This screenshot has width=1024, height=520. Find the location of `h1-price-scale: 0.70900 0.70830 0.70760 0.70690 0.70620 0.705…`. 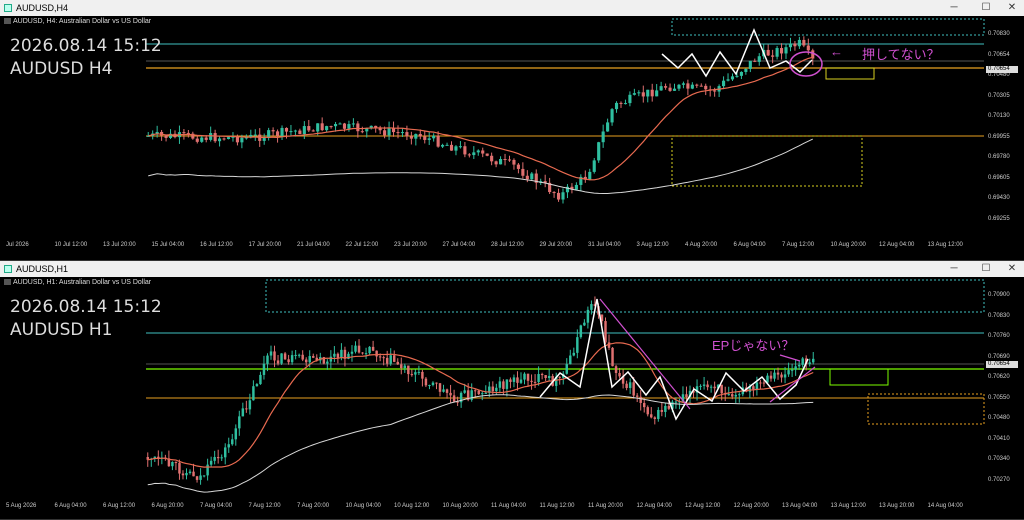

h1-price-scale: 0.70900 0.70830 0.70760 0.70690 0.70620 0.705… is located at coordinates (1004, 388).